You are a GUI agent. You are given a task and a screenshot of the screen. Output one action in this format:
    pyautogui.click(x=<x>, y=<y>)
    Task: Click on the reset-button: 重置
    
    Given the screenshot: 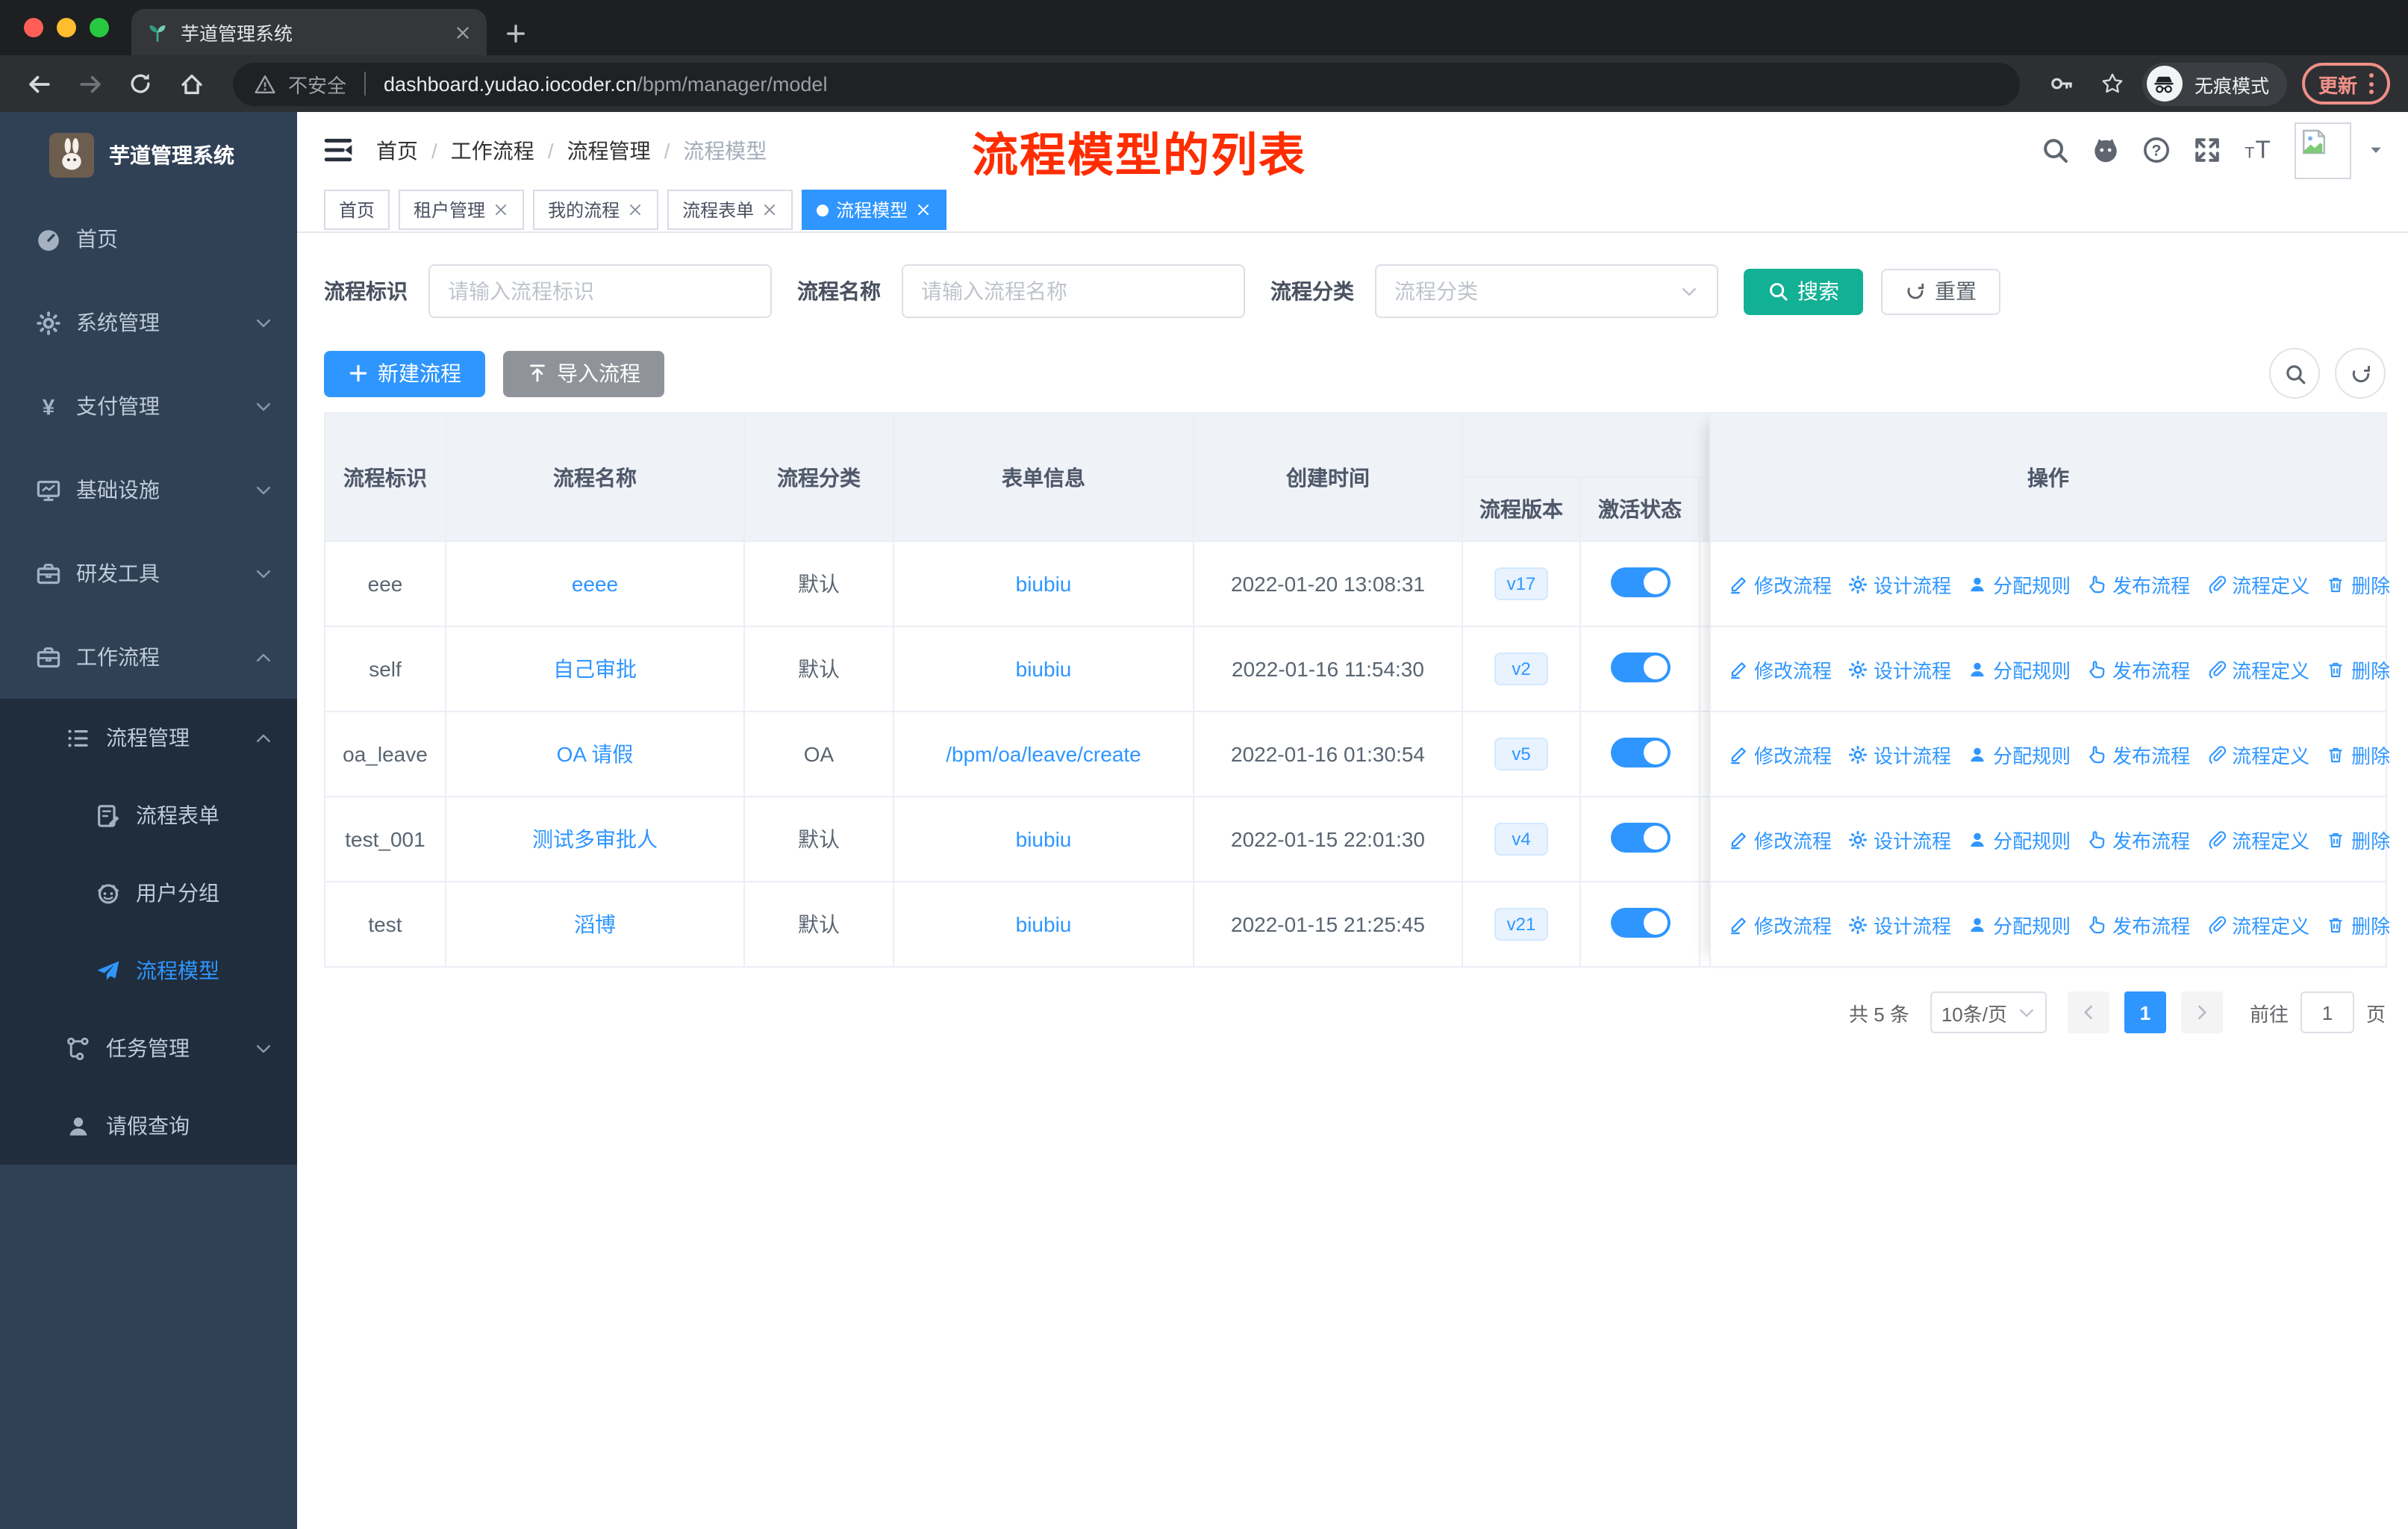 What is the action you would take?
    pyautogui.click(x=1940, y=291)
    